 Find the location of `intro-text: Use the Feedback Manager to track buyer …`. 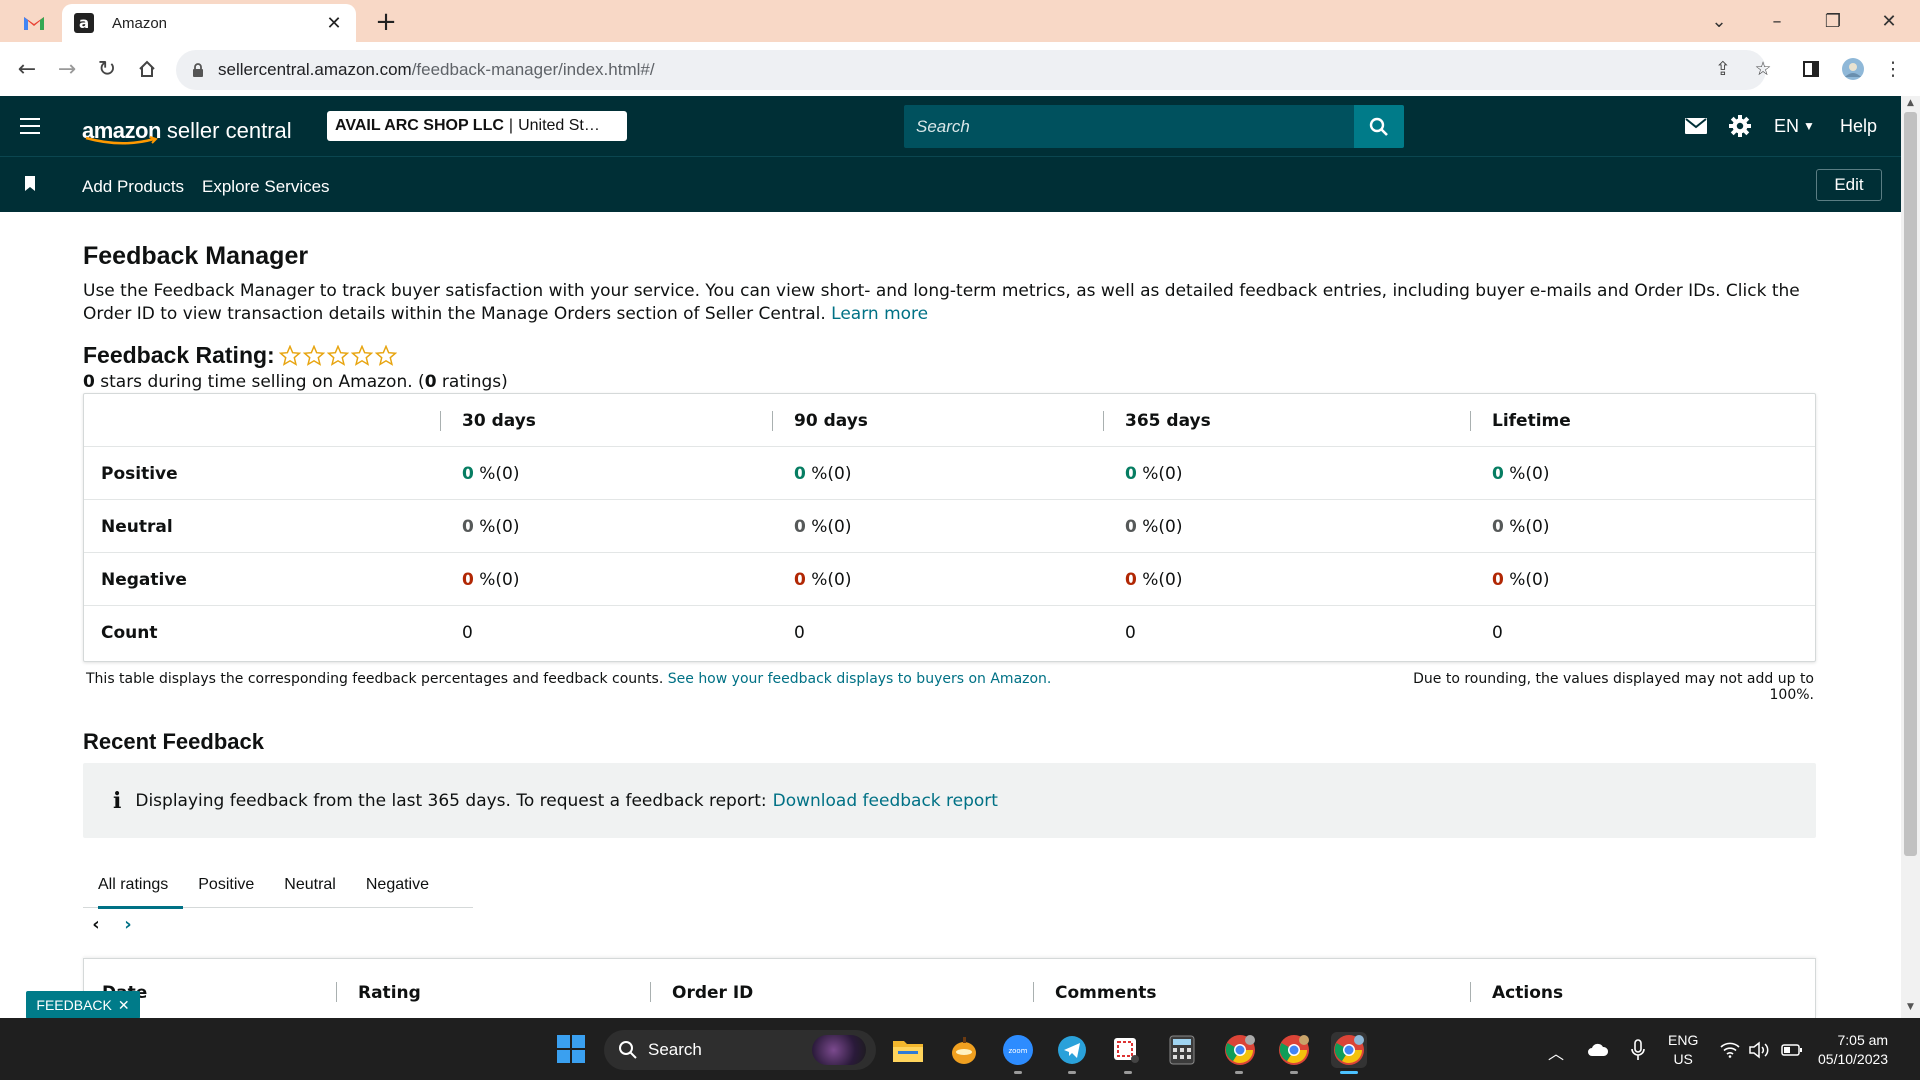

intro-text: Use the Feedback Manager to track buyer … is located at coordinates (941, 302).